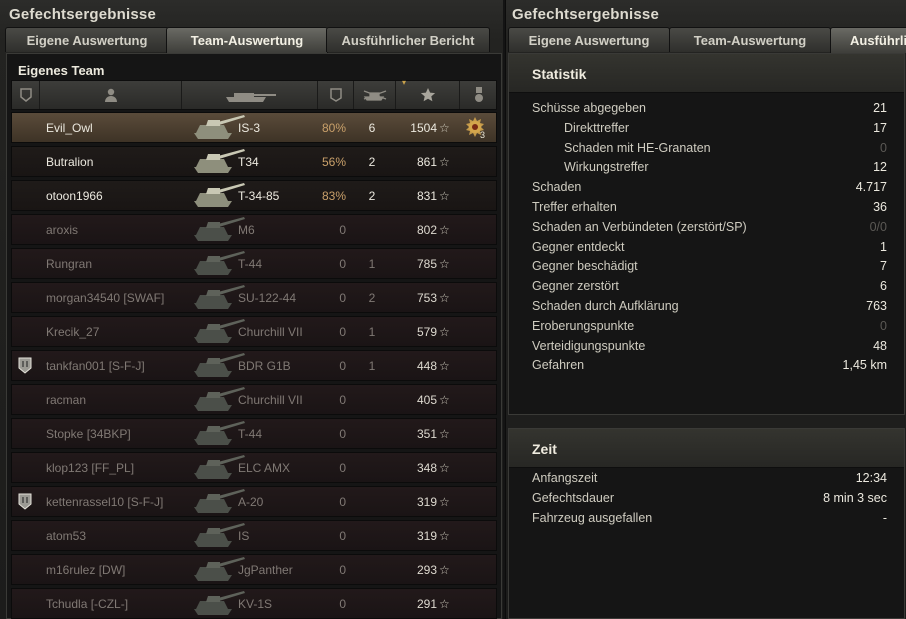 This screenshot has height=619, width=906. What do you see at coordinates (254, 229) in the screenshot?
I see `table-row: aroxis M6 0 802 ☆` at bounding box center [254, 229].